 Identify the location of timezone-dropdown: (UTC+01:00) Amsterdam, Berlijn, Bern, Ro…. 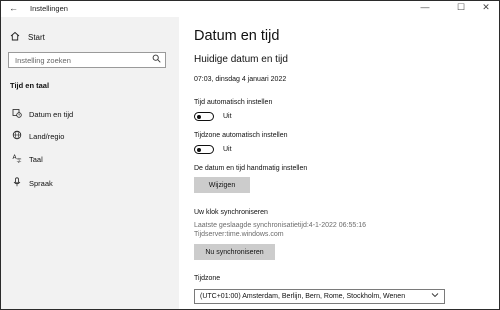
(319, 296).